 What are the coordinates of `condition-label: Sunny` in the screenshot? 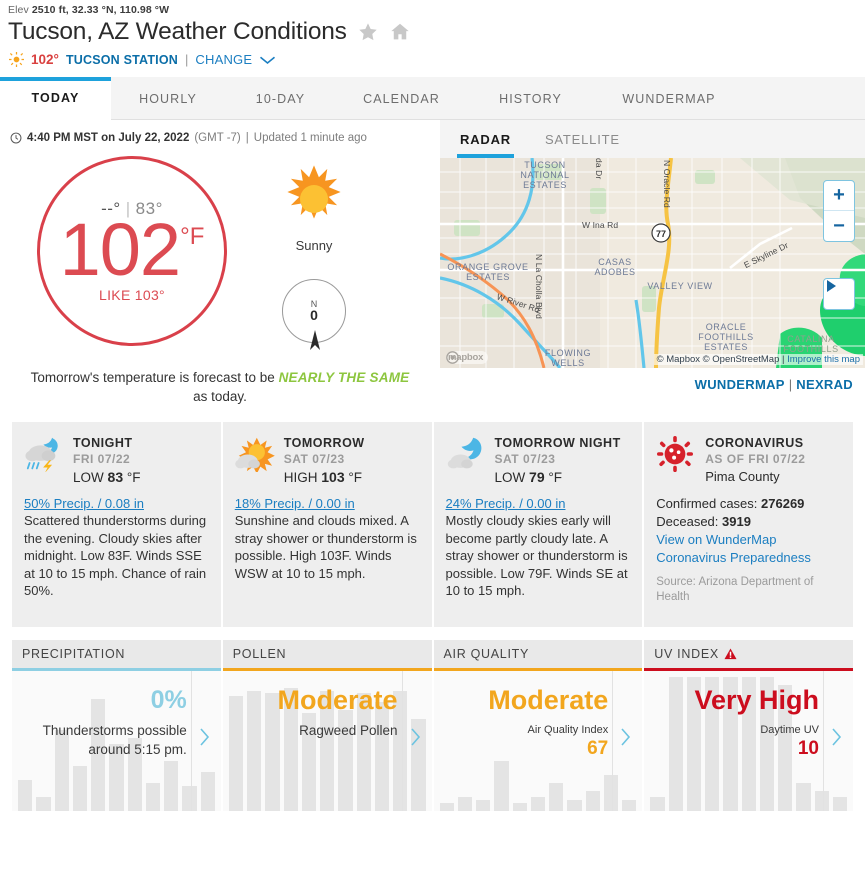 It's located at (314, 245).